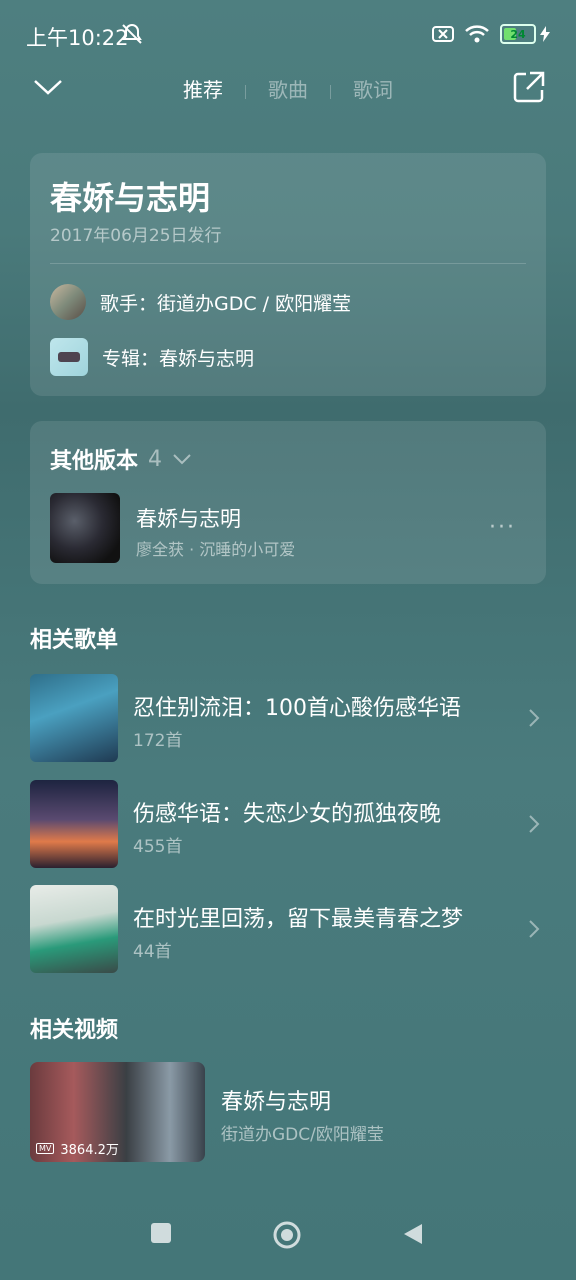  What do you see at coordinates (117, 1112) in the screenshot?
I see `video-thumbnail: MV 3864.2万` at bounding box center [117, 1112].